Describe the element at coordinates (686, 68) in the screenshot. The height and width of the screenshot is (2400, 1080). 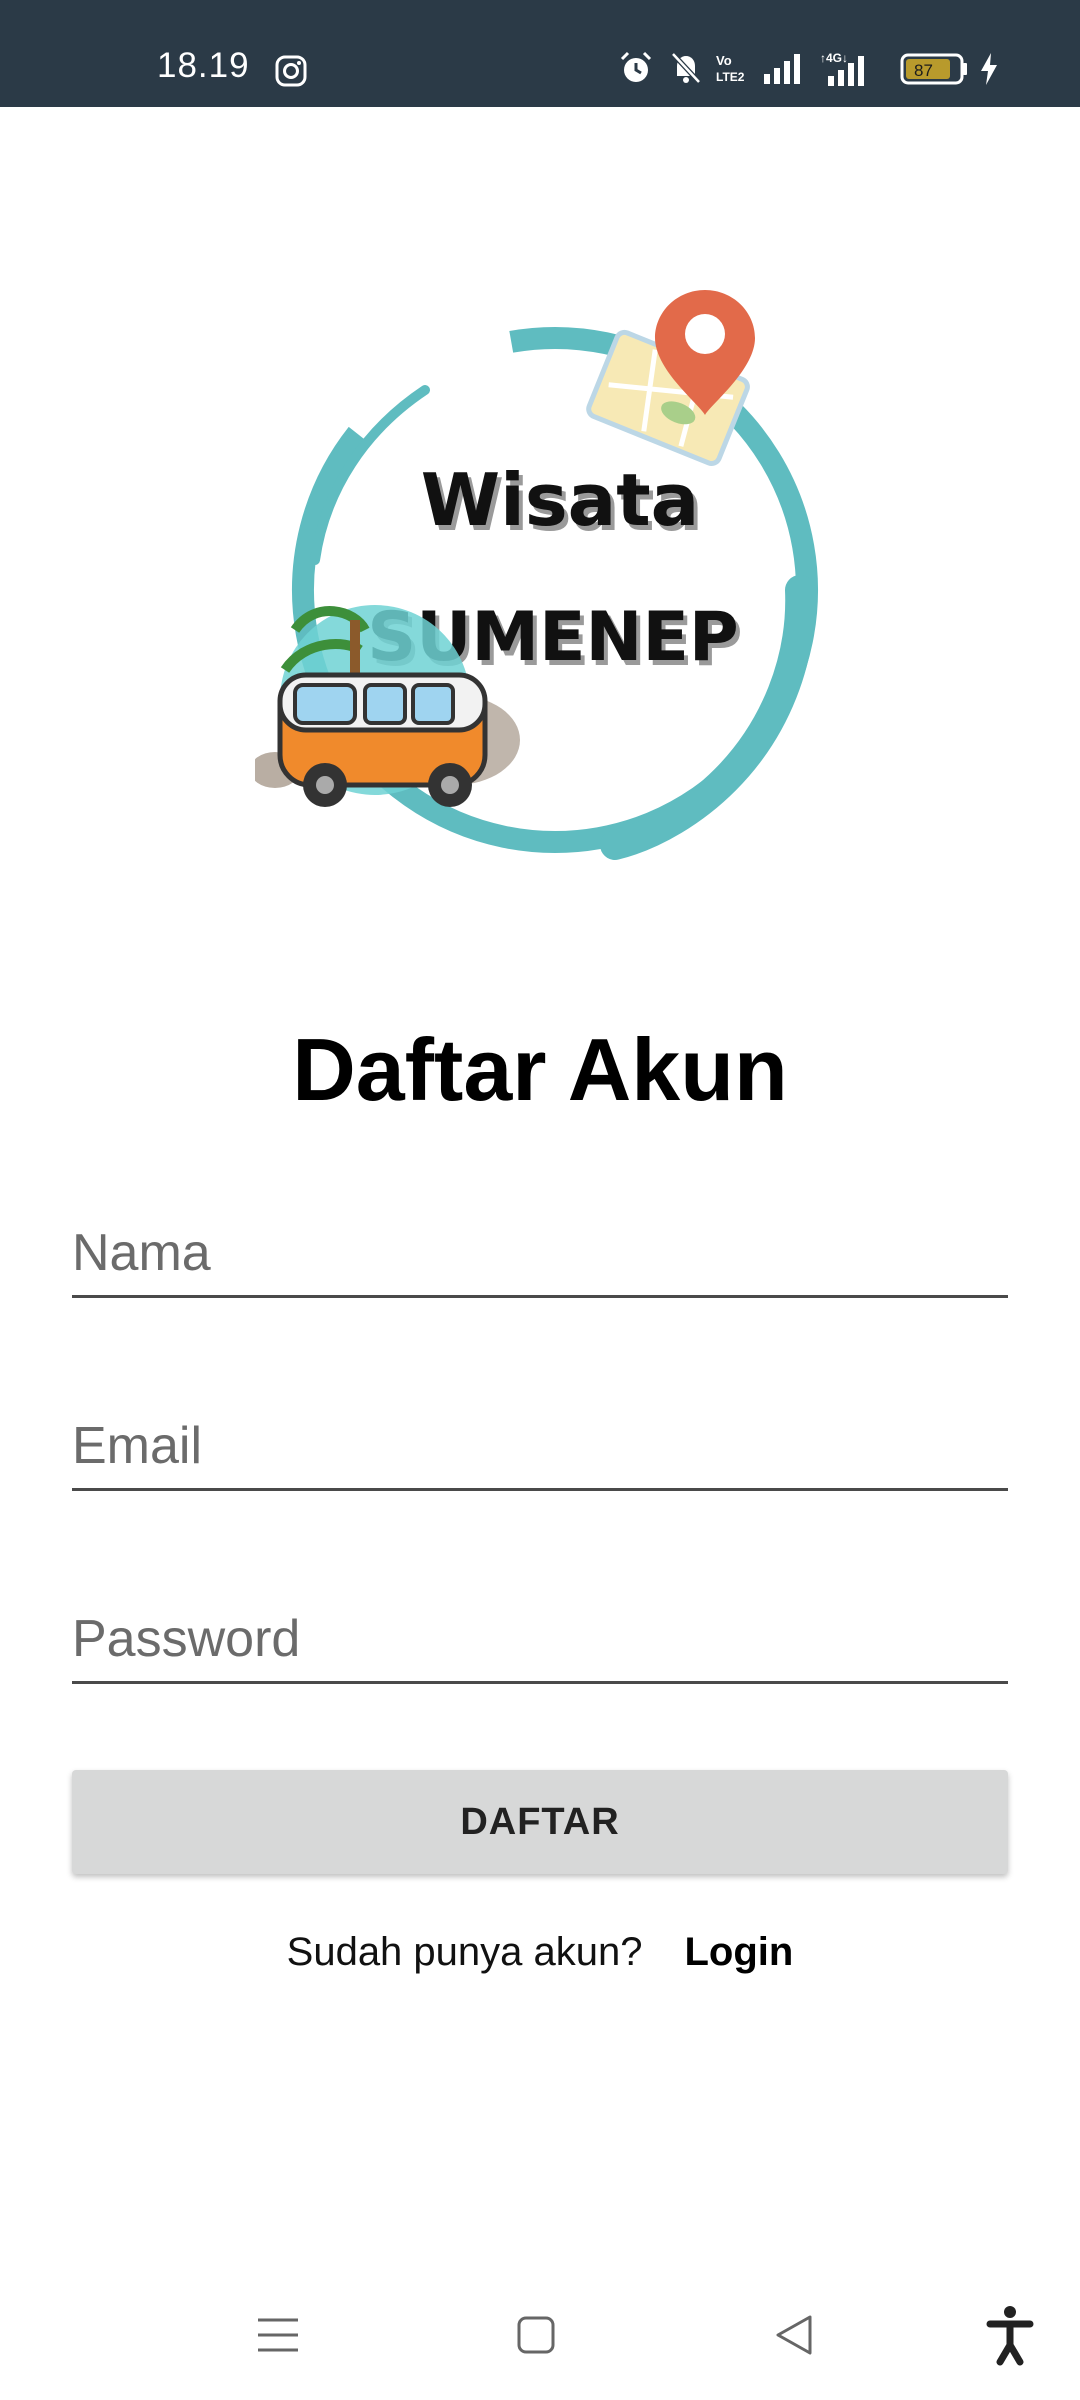
I see `mute-icon` at that location.